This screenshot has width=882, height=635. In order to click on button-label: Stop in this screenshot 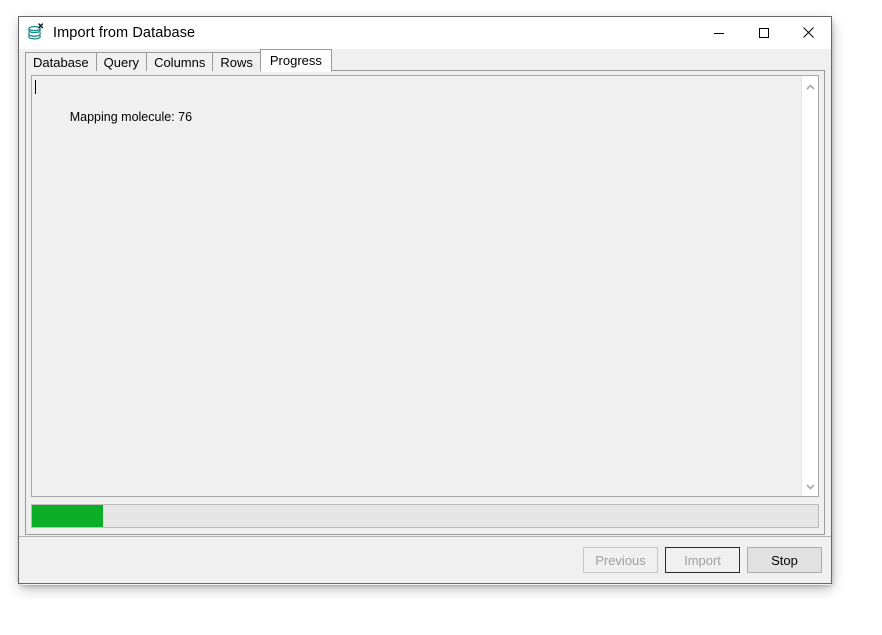, I will do `click(784, 560)`.